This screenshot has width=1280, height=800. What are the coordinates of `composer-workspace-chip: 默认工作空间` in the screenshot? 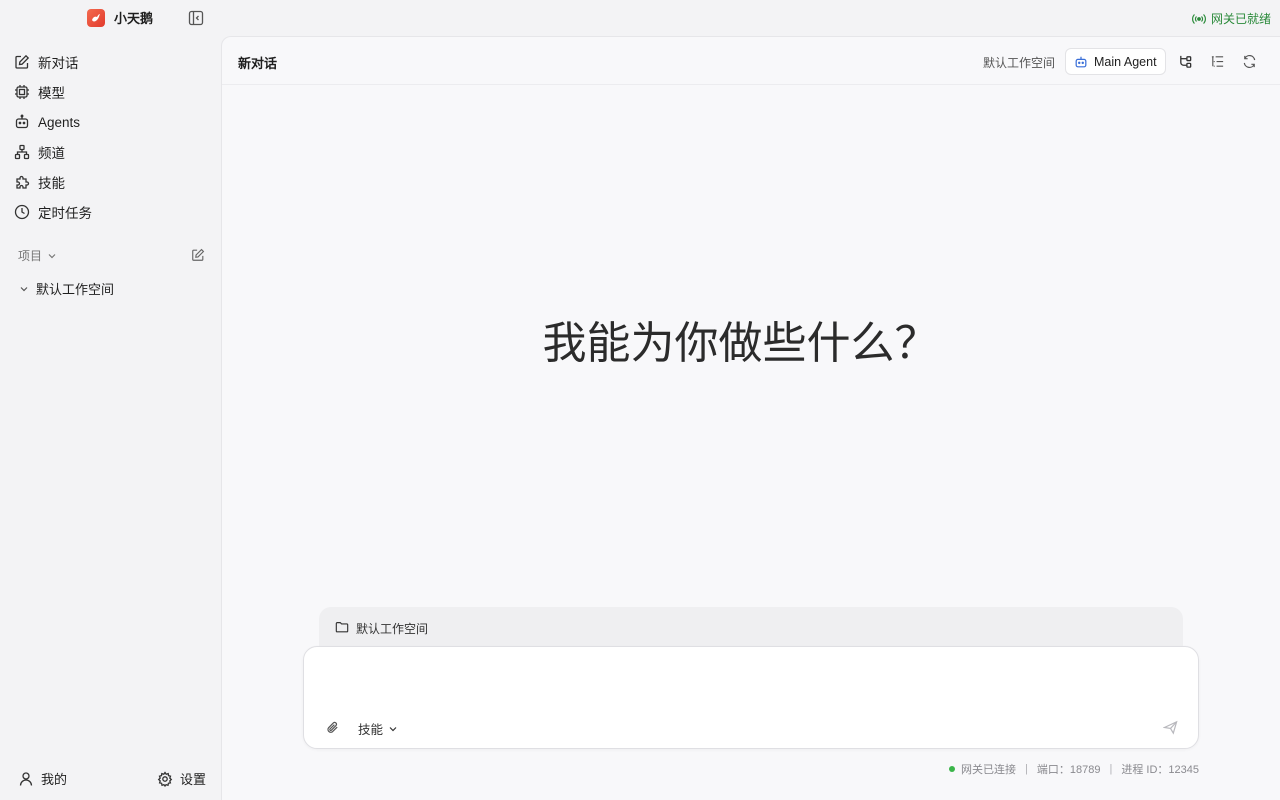 It's located at (751, 628).